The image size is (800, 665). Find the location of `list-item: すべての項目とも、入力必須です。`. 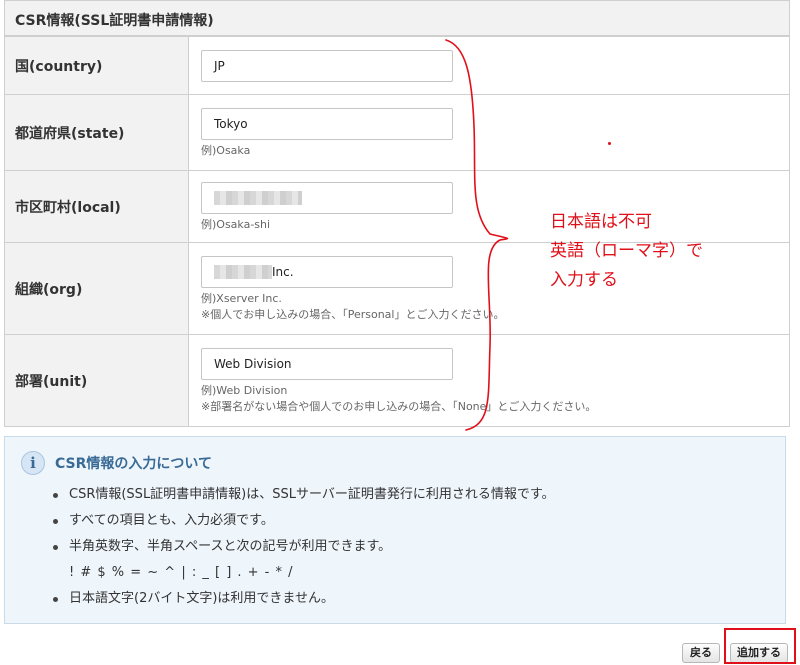

list-item: すべての項目とも、入力必須です。 is located at coordinates (303, 524).